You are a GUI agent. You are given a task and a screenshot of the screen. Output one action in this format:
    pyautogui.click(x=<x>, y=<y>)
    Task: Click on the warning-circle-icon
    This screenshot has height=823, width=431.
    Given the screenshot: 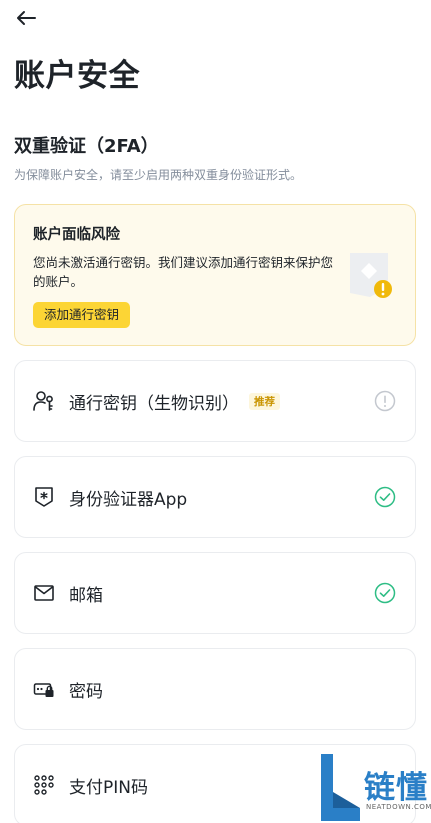 What is the action you would take?
    pyautogui.click(x=385, y=401)
    